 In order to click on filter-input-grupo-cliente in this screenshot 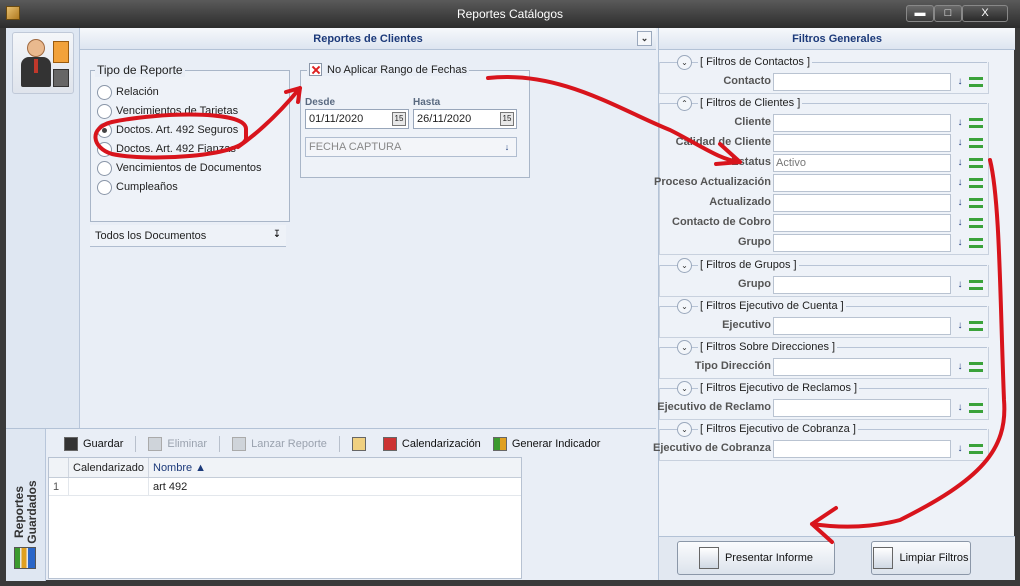, I will do `click(862, 243)`.